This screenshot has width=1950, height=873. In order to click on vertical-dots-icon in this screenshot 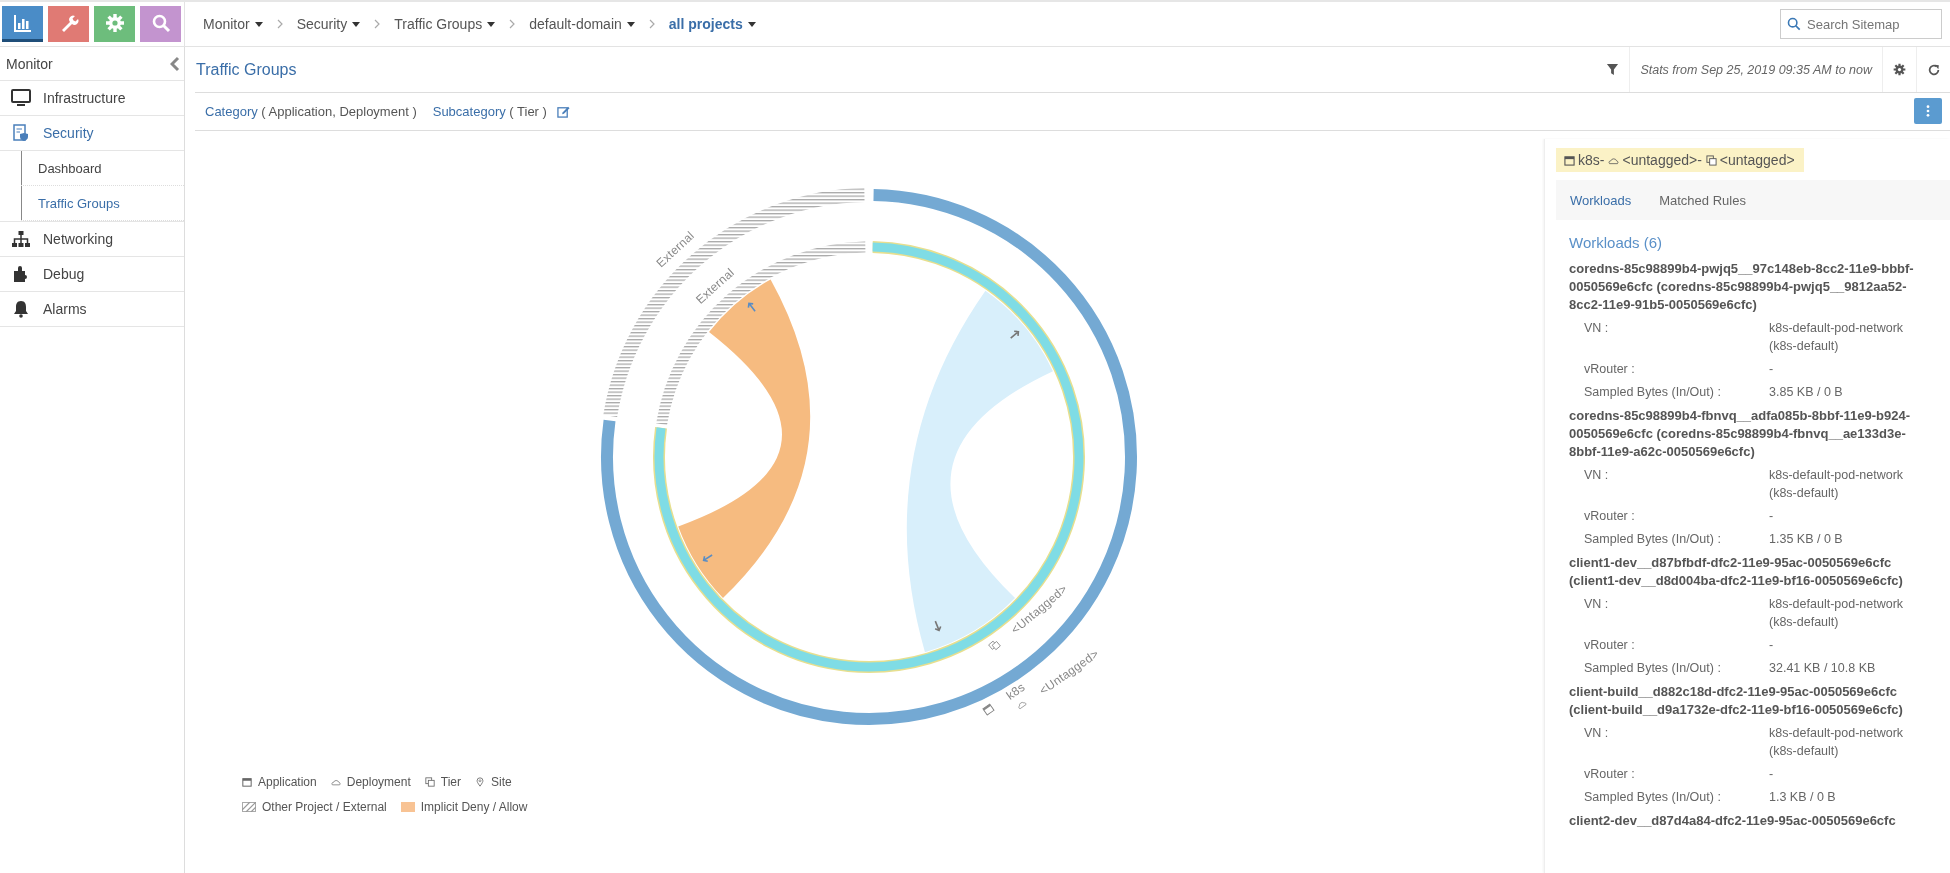, I will do `click(1928, 111)`.